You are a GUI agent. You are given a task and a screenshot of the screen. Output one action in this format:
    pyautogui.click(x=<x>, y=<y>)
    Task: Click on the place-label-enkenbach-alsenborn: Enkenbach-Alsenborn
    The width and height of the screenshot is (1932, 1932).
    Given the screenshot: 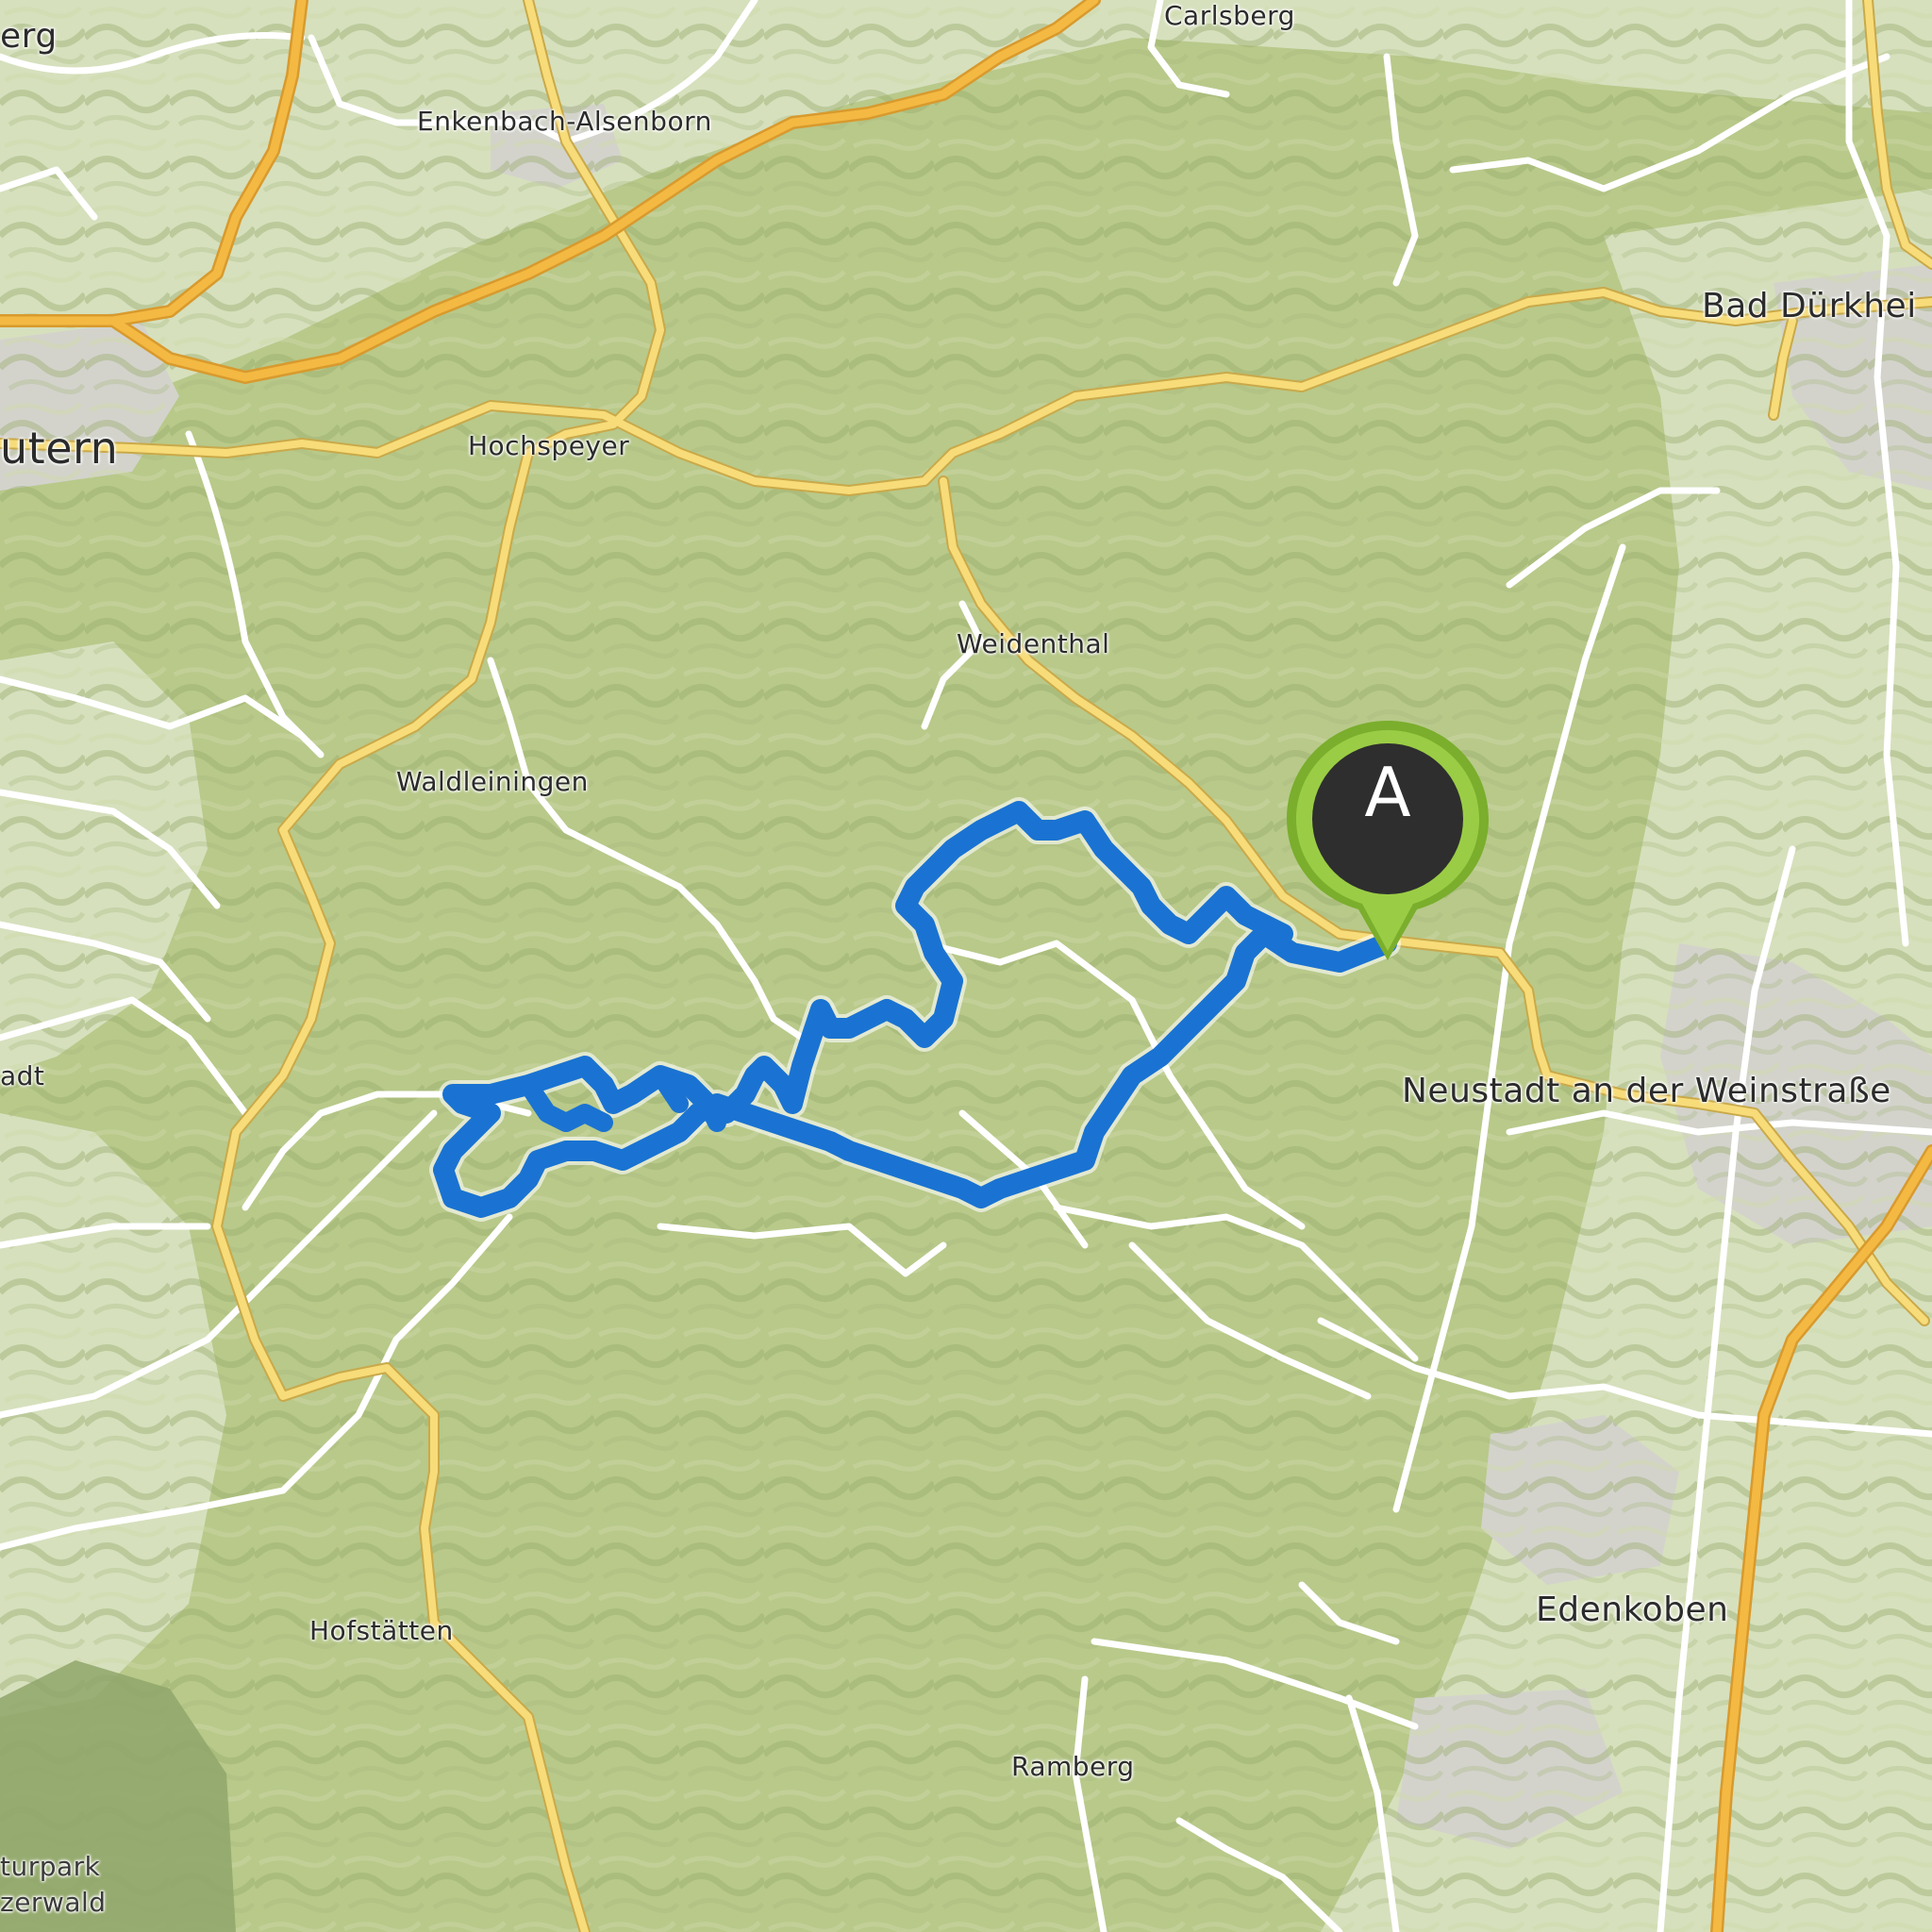 What is the action you would take?
    pyautogui.click(x=564, y=122)
    